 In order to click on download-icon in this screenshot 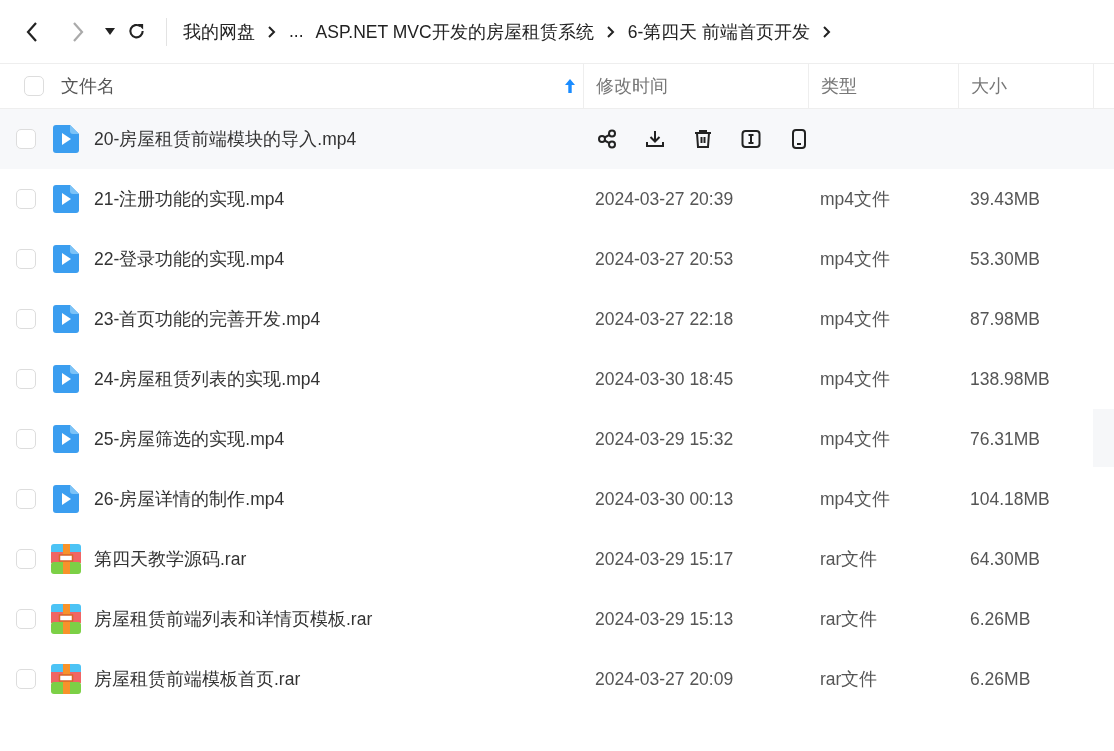, I will do `click(655, 139)`.